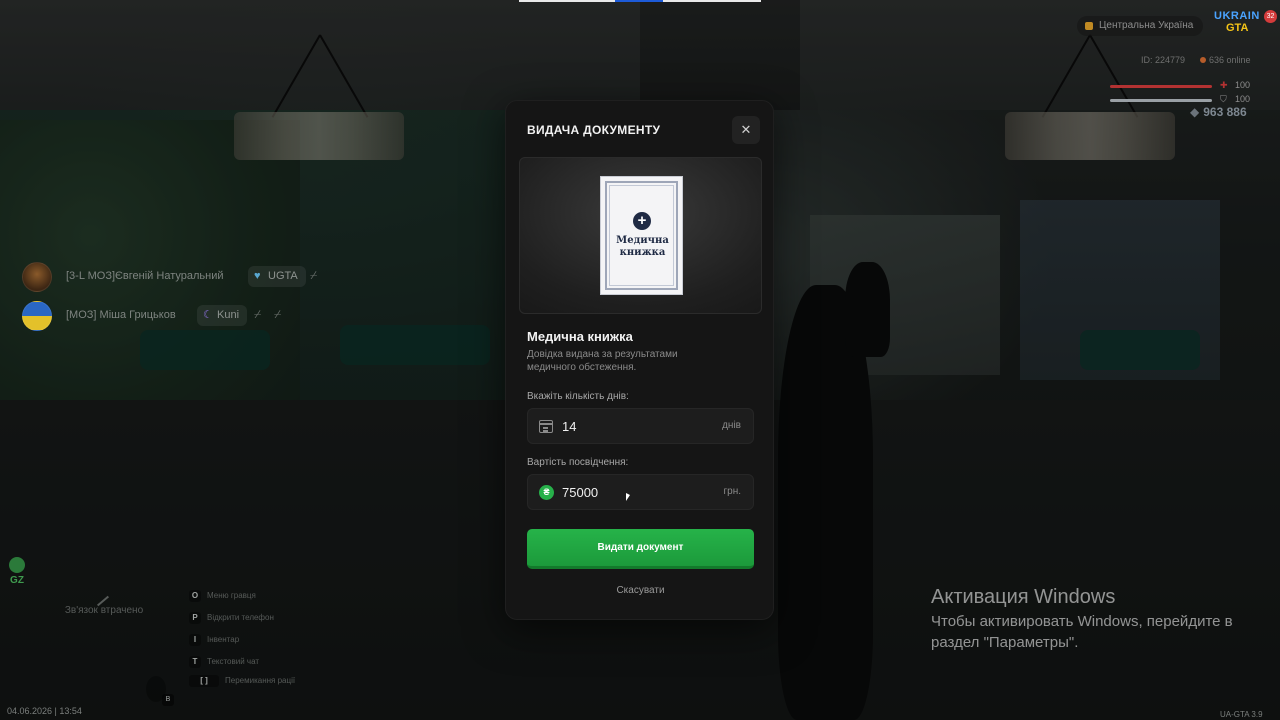 The height and width of the screenshot is (720, 1280). I want to click on moon-icon: ☾, so click(208, 315).